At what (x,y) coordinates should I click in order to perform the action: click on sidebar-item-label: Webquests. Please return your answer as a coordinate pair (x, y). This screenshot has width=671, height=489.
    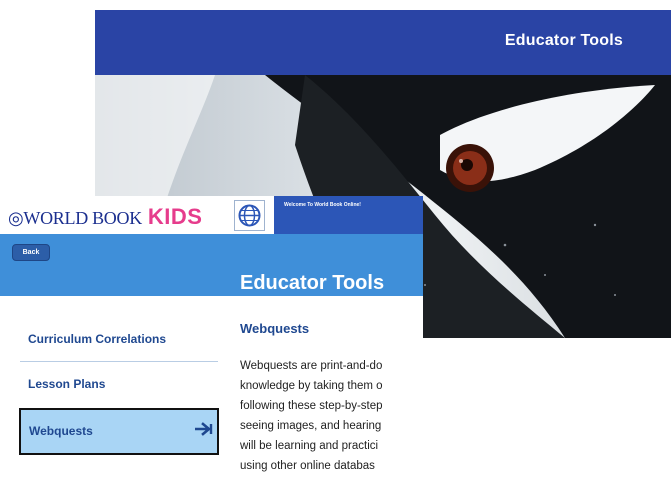
    Looking at the image, I should click on (61, 431).